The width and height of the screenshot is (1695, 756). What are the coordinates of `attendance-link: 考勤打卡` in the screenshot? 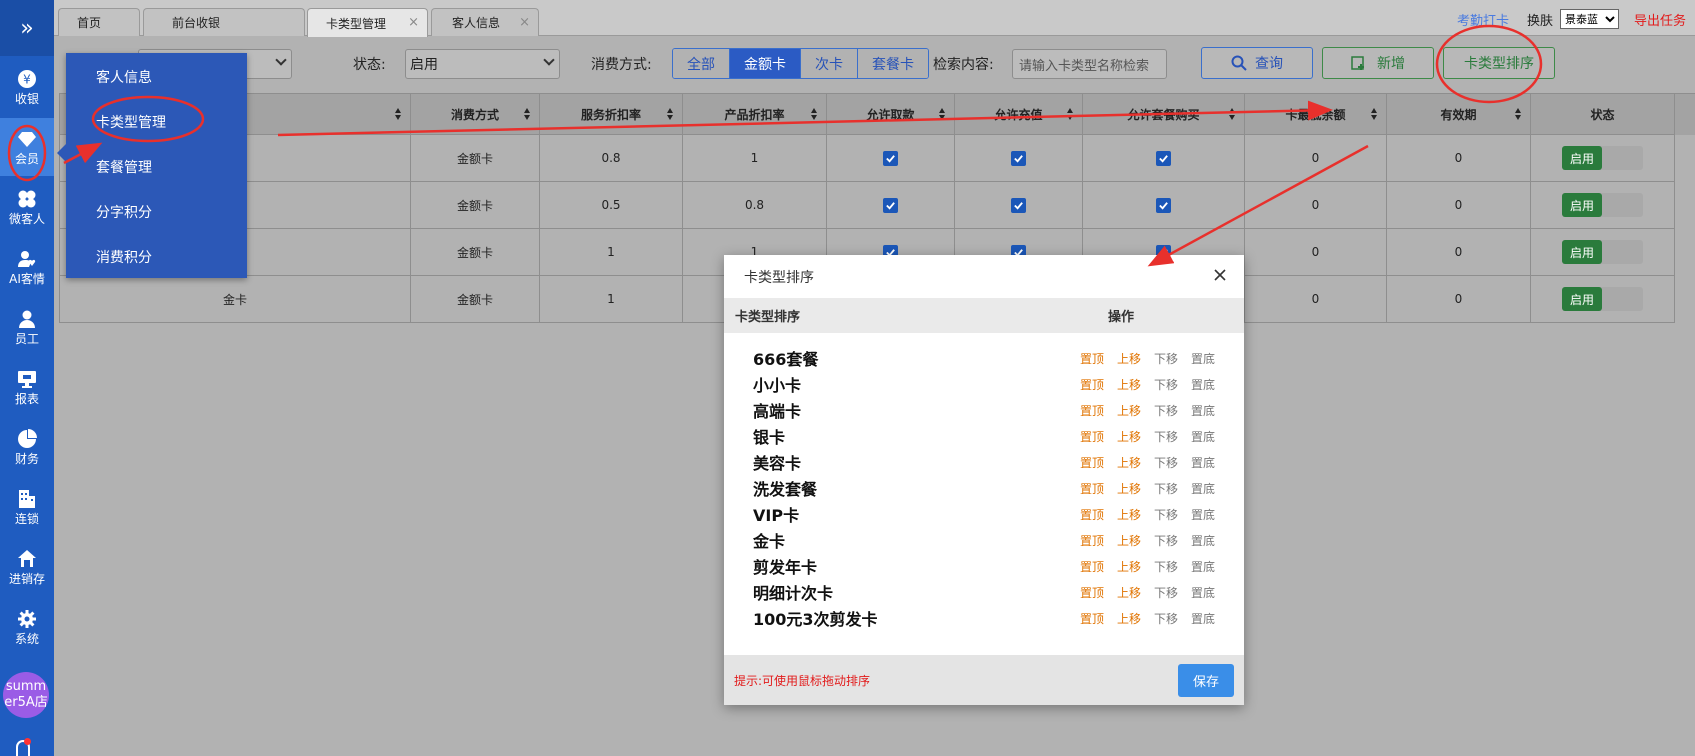 It's located at (1483, 19).